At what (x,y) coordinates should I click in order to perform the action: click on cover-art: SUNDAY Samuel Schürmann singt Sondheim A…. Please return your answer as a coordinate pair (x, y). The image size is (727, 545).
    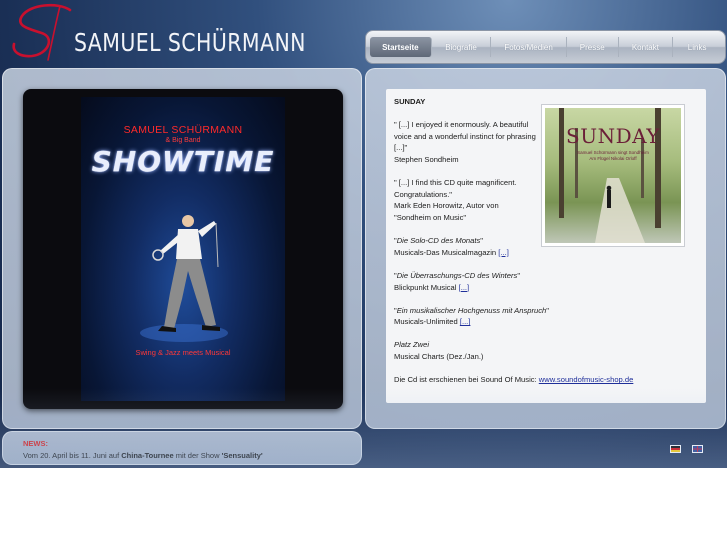
    Looking at the image, I should click on (613, 175).